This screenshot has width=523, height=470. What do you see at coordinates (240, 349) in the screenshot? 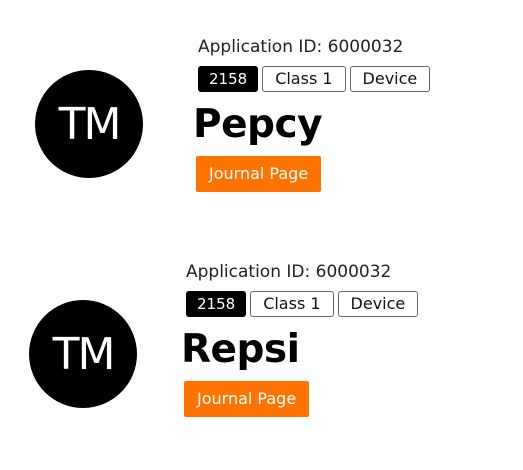
I see `record-name: Repsi` at bounding box center [240, 349].